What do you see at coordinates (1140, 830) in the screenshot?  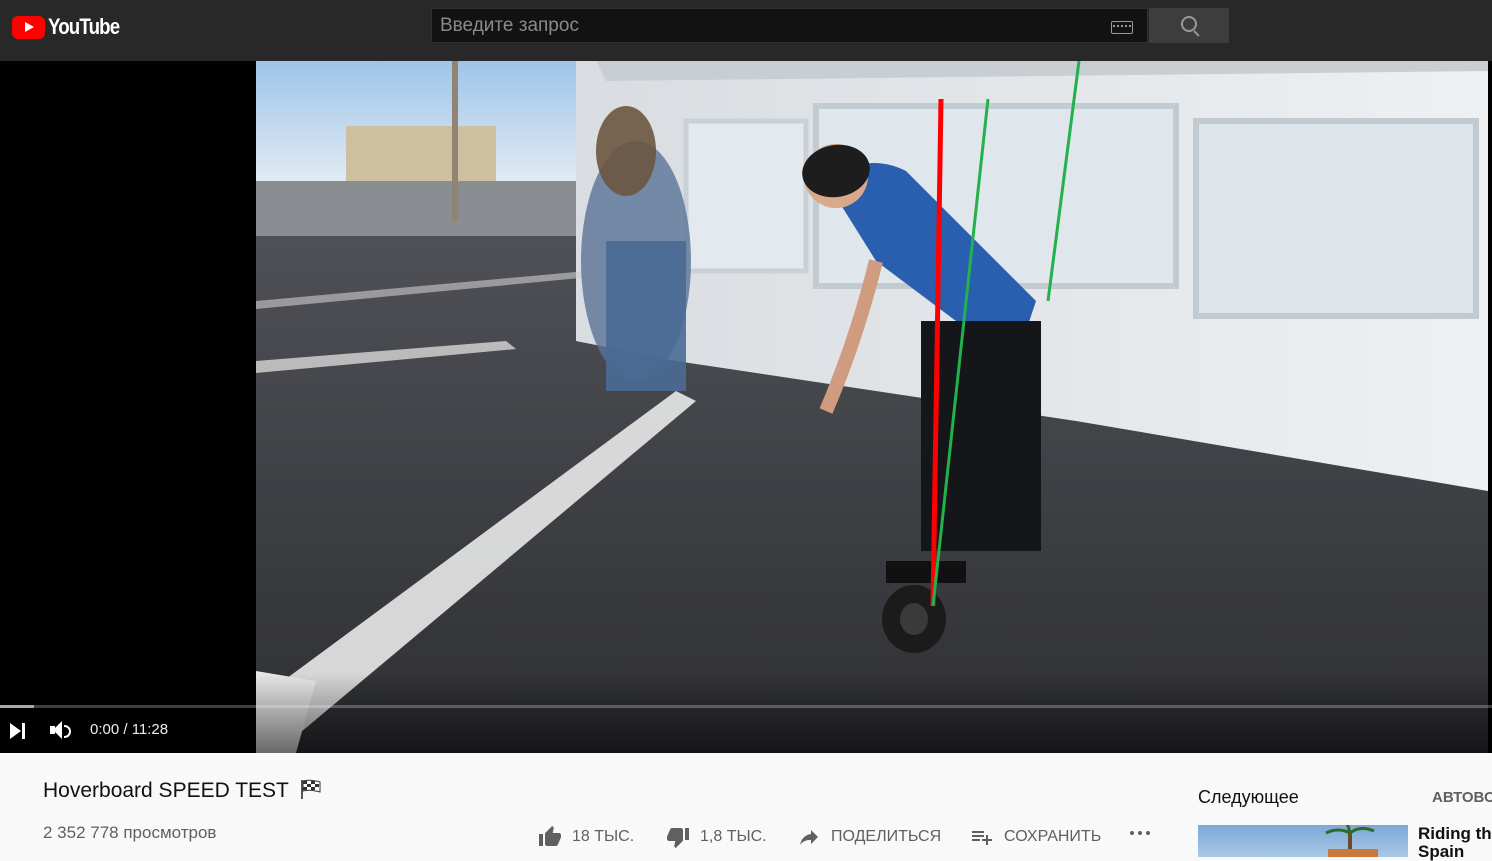 I see `more-actions-button` at bounding box center [1140, 830].